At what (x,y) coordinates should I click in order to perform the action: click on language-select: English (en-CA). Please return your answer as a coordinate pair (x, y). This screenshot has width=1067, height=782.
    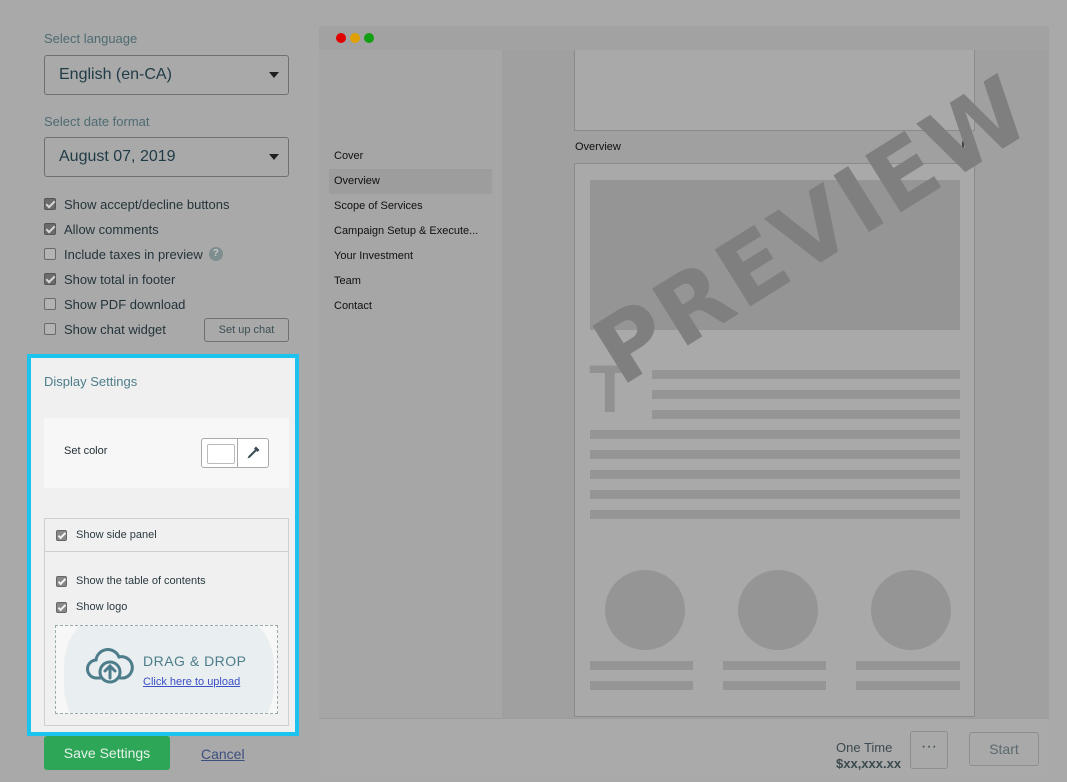
    Looking at the image, I should click on (166, 75).